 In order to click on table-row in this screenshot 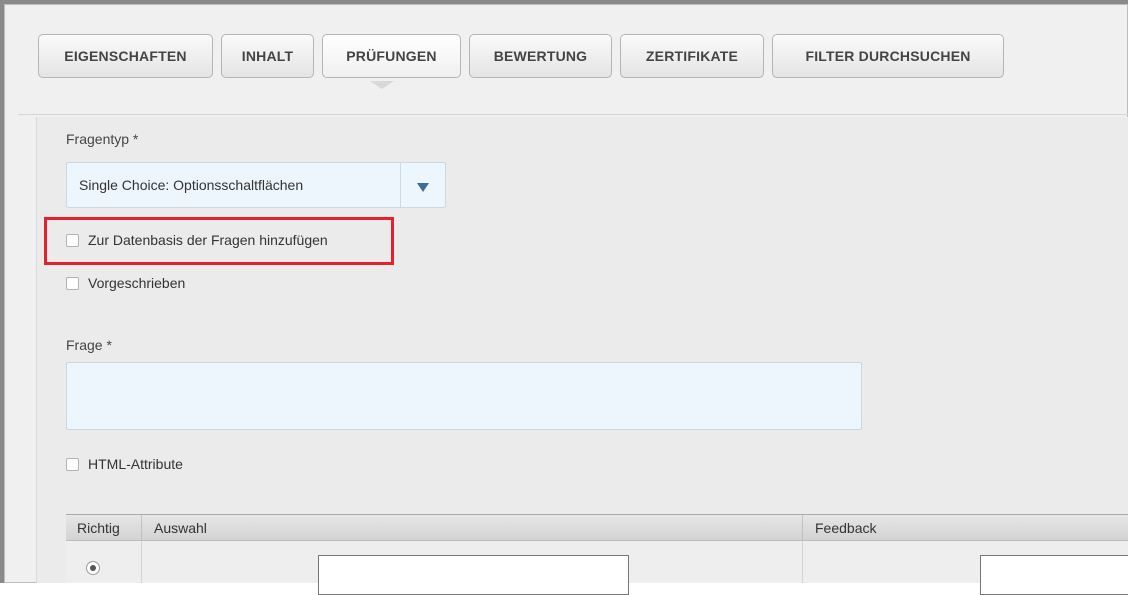, I will do `click(597, 568)`.